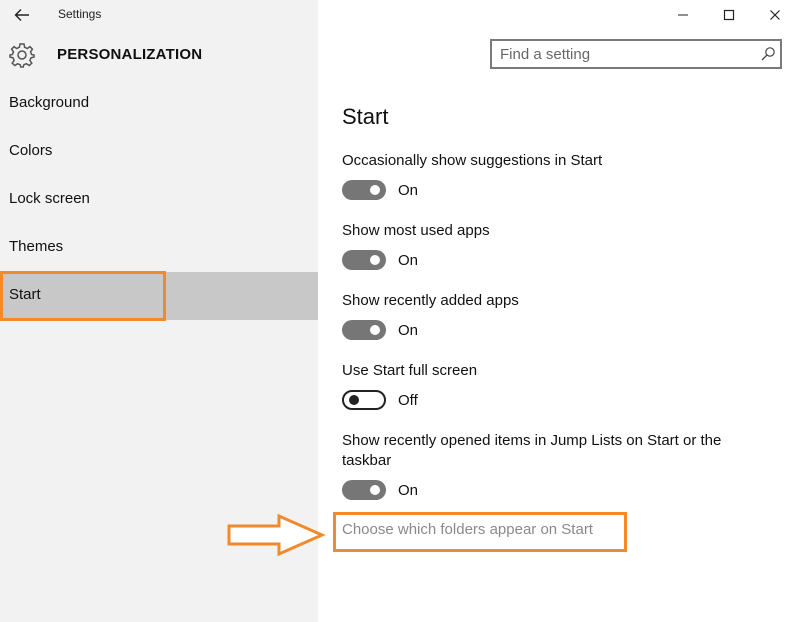 This screenshot has width=796, height=622. I want to click on setting-label-recently-added: Show recently added apps, so click(430, 300).